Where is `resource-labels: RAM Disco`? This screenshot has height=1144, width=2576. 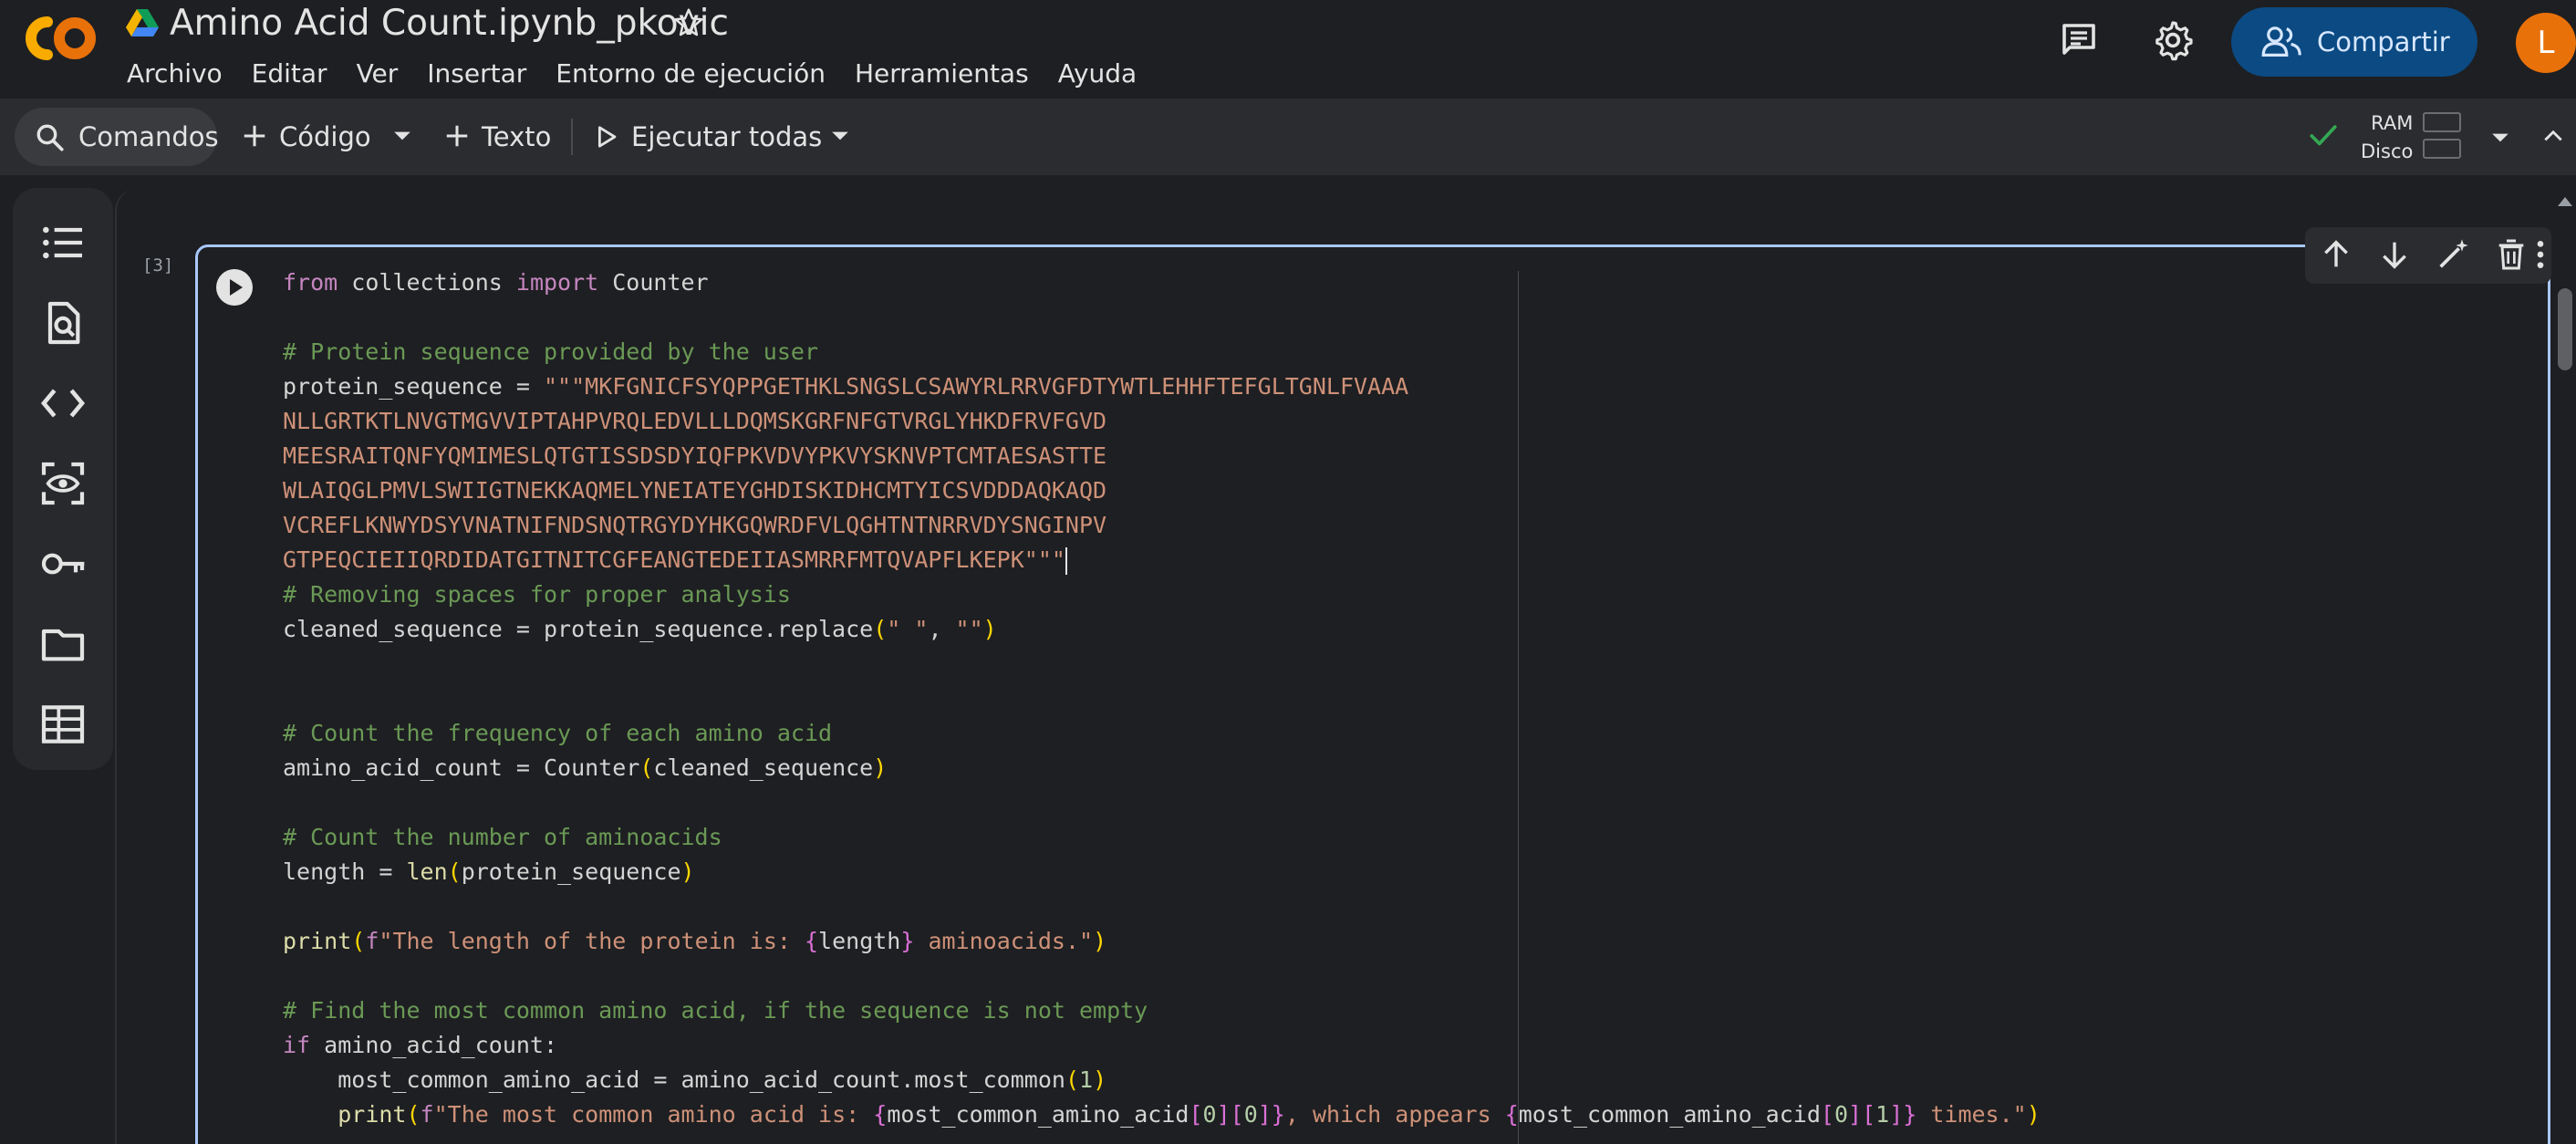
resource-labels: RAM Disco is located at coordinates (2387, 137).